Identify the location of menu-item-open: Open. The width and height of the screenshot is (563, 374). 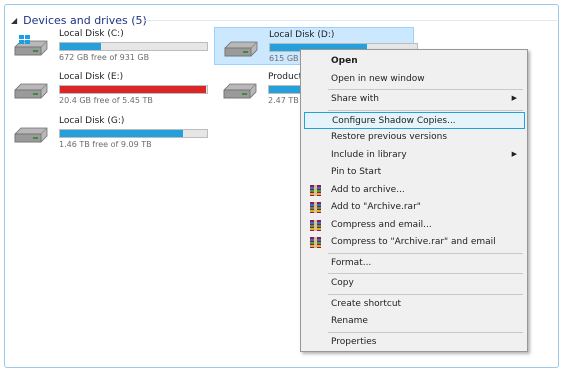
(414, 61).